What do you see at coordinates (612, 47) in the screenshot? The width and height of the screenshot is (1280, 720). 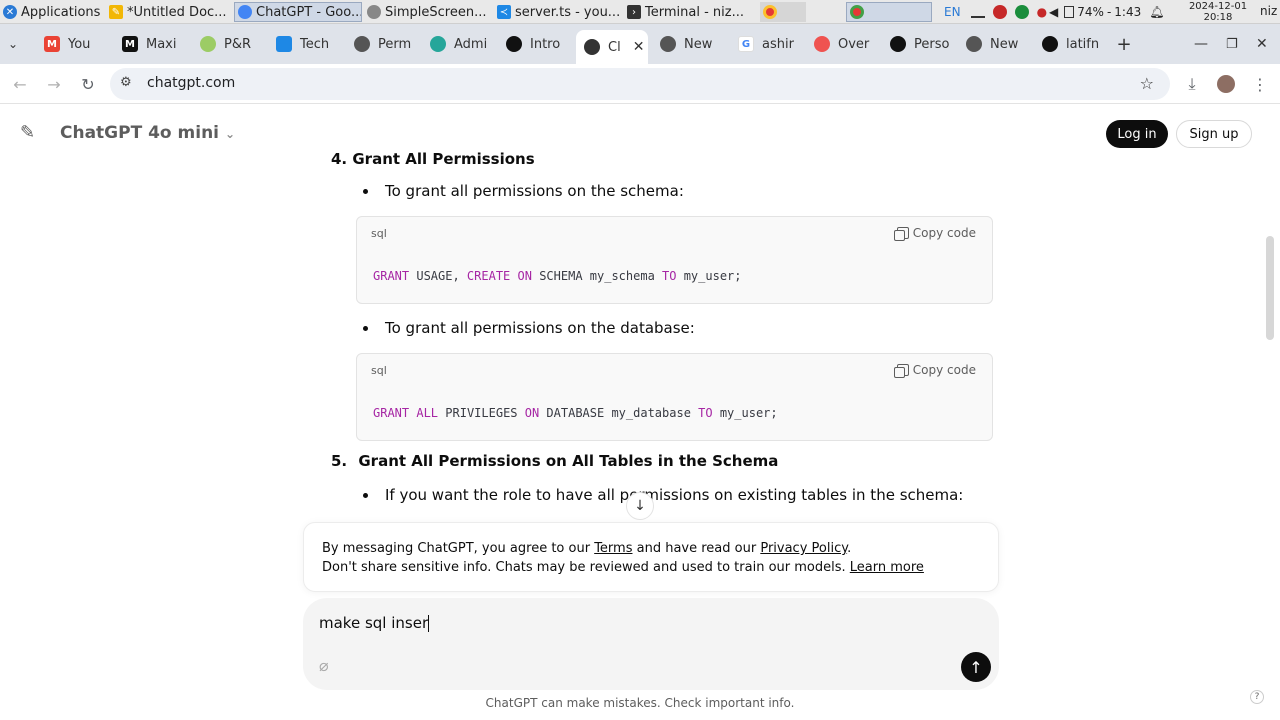 I see `tab-8-active: Cl ✕` at bounding box center [612, 47].